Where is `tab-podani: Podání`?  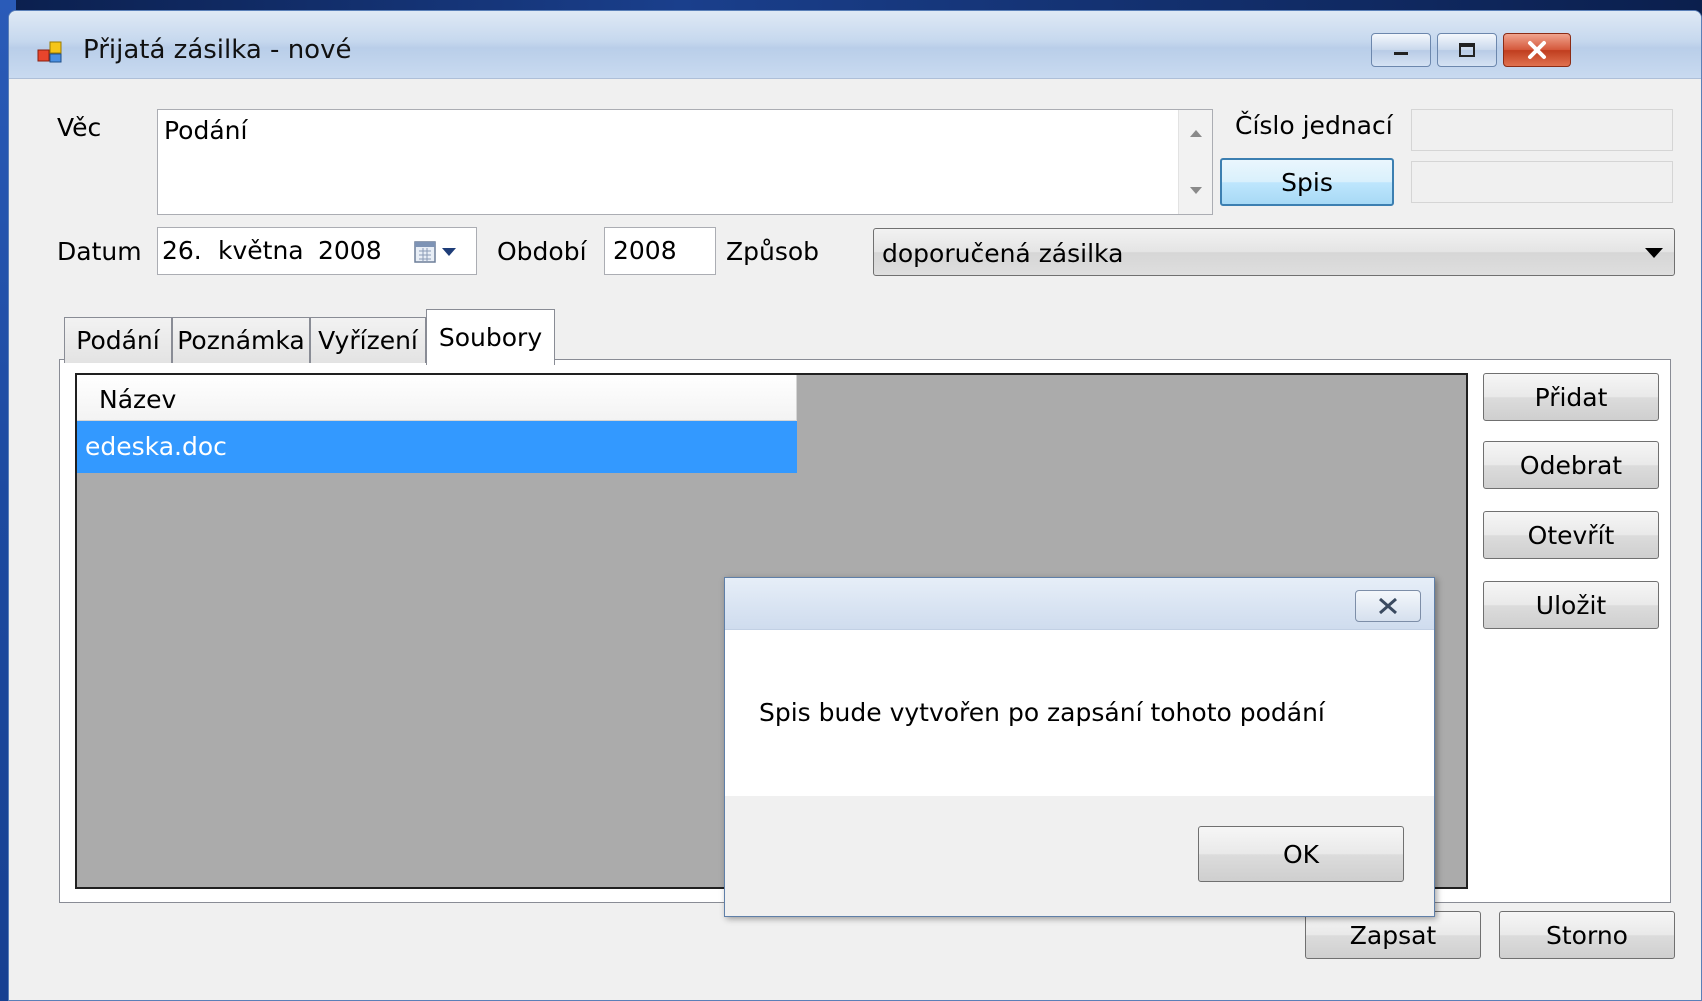 tab-podani: Podání is located at coordinates (118, 340).